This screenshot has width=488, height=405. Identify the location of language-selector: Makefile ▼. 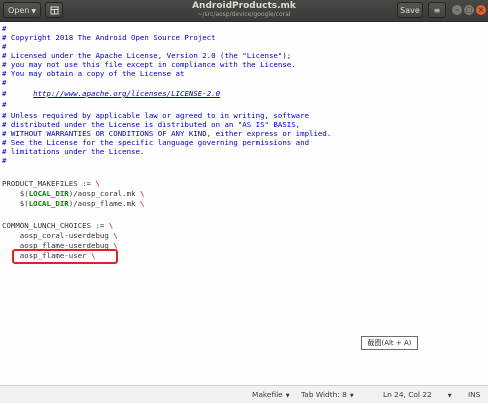
(271, 395).